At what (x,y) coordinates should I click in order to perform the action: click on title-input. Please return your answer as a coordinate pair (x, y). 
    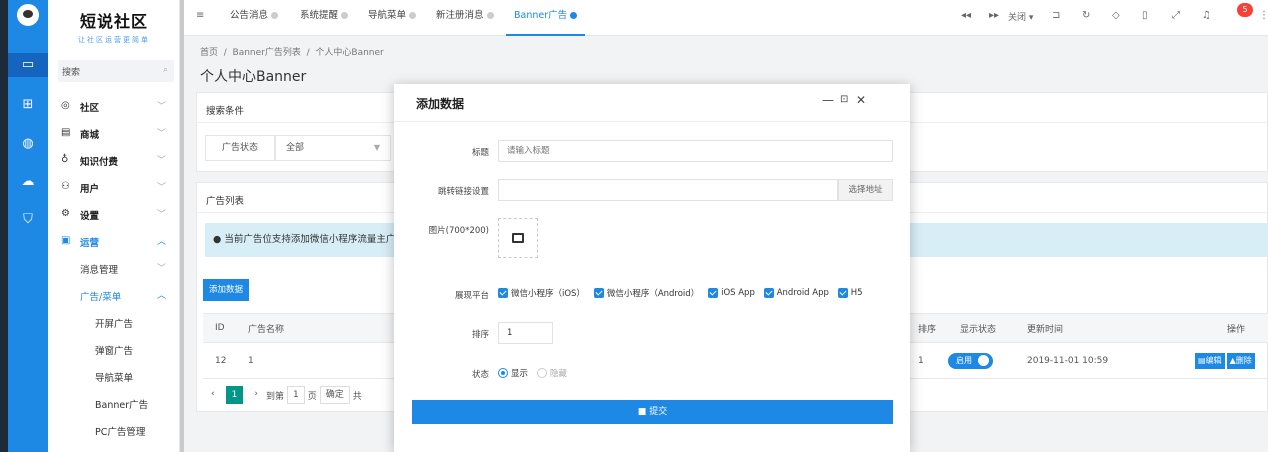
    Looking at the image, I should click on (695, 151).